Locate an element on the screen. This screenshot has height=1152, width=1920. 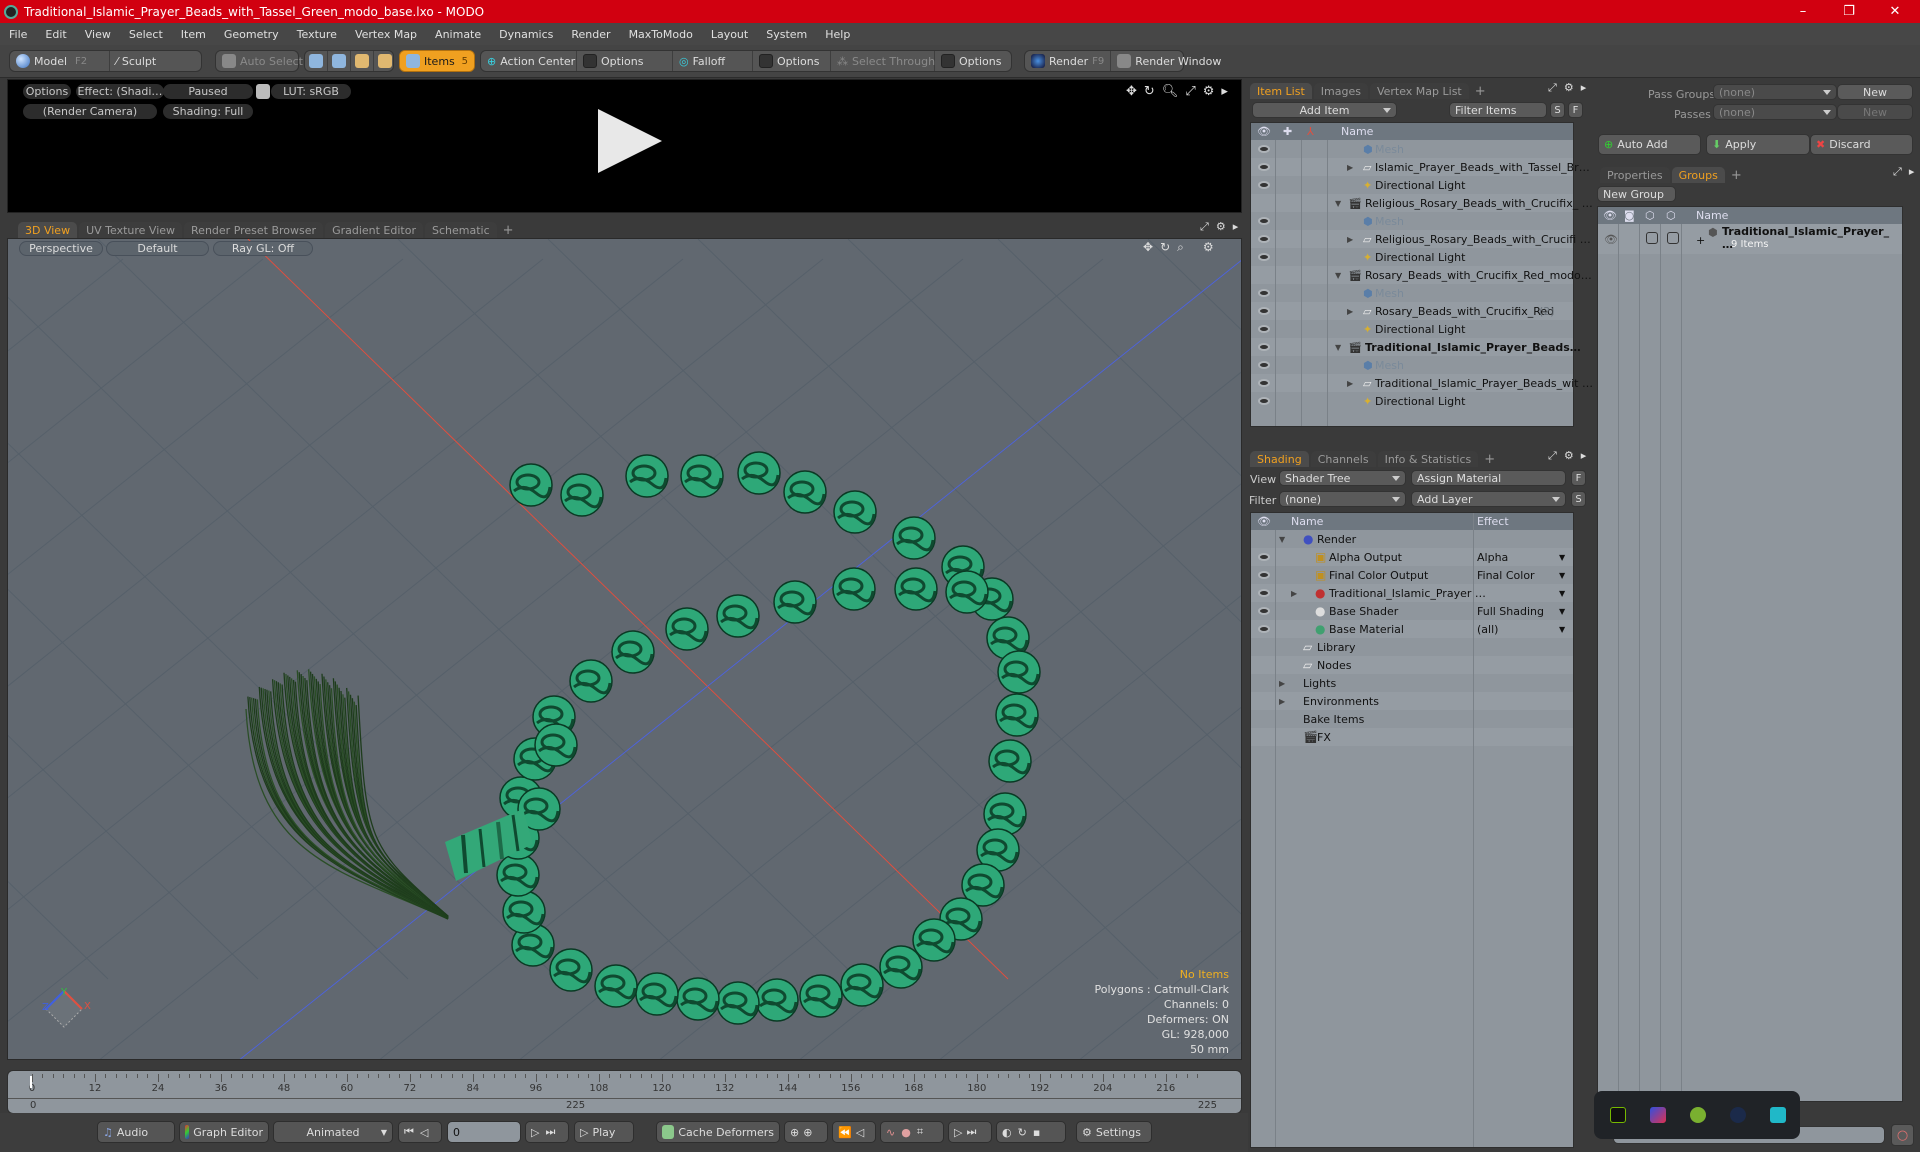
tab-schematic: Schematic is located at coordinates (461, 230).